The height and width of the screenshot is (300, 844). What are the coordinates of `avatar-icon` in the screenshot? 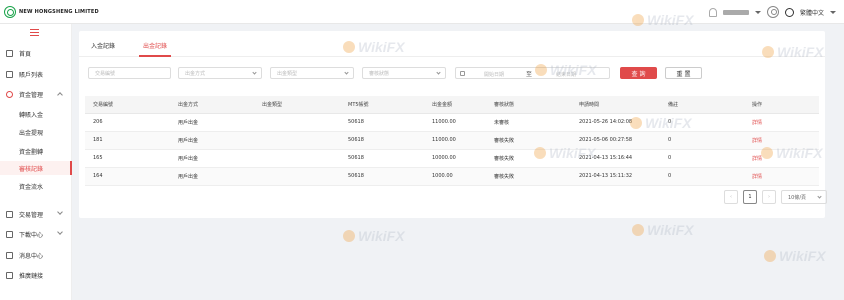 It's located at (772, 12).